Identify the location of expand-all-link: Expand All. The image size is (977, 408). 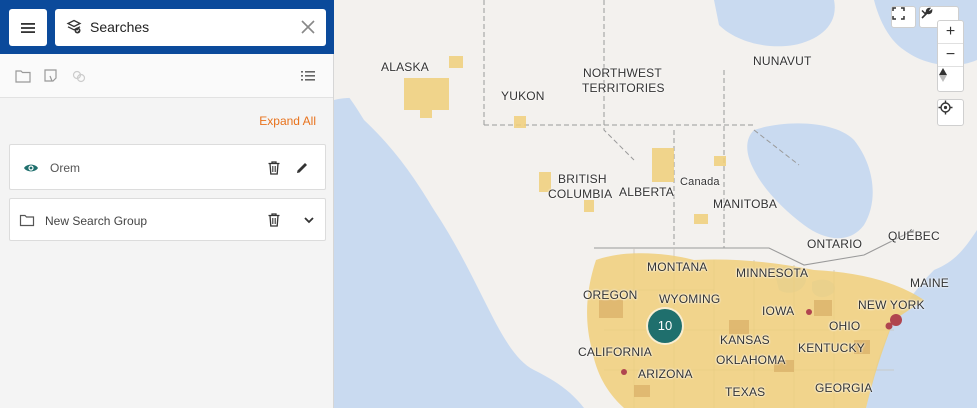
(287, 121).